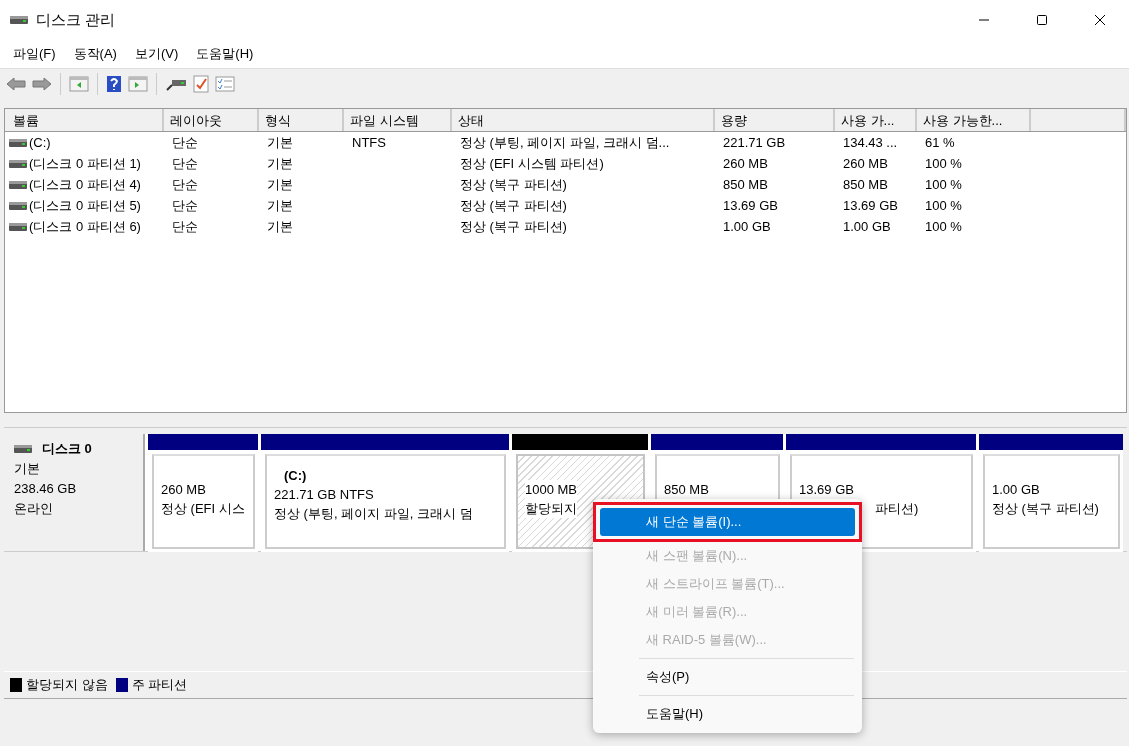 This screenshot has width=1129, height=746. Describe the element at coordinates (85, 226) in the screenshot. I see `table-cell: (디스크 0 파티션 6)` at that location.